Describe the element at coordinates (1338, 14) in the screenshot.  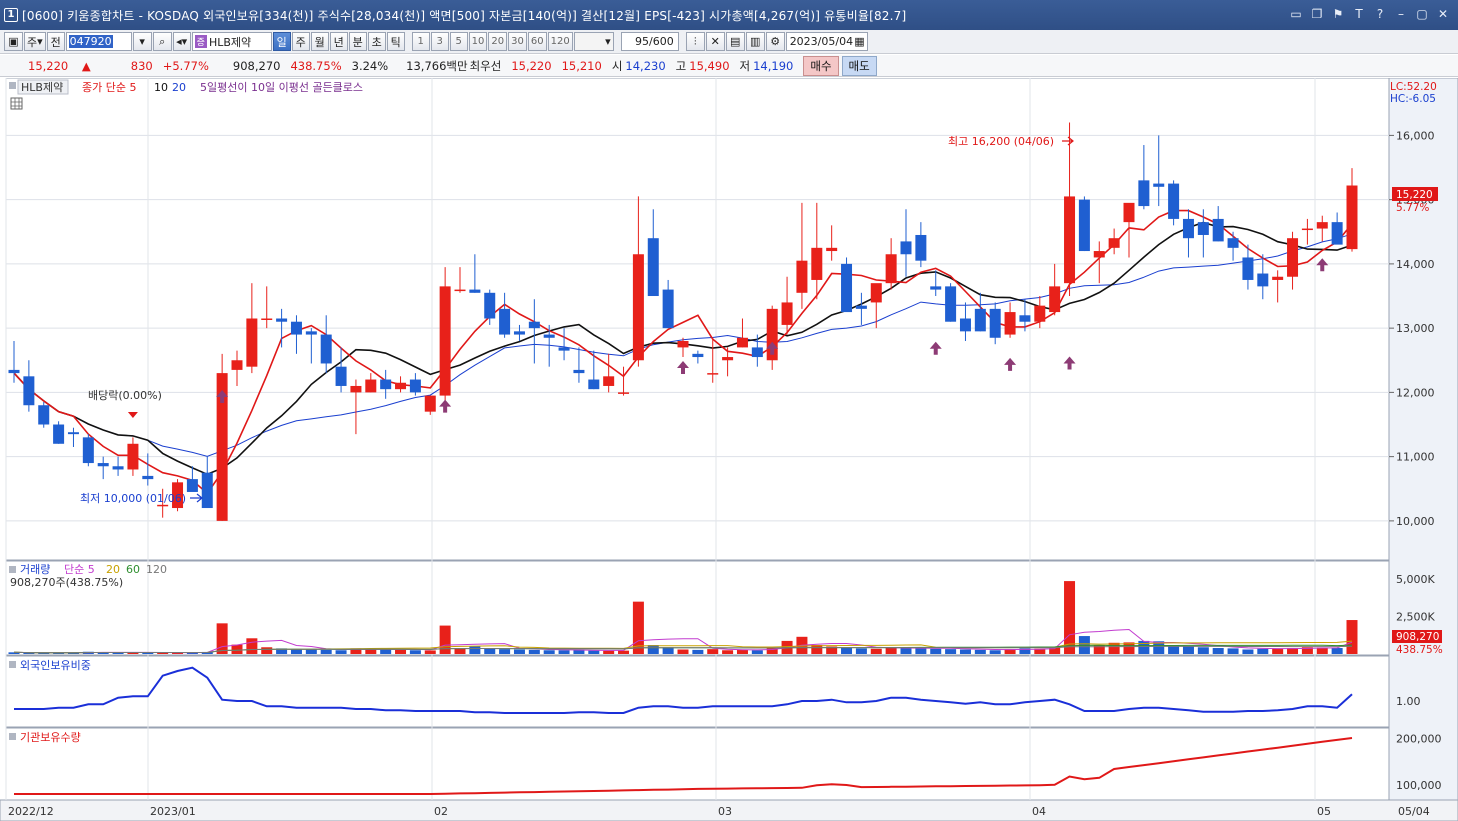
I see `pin-icon: ⚑` at that location.